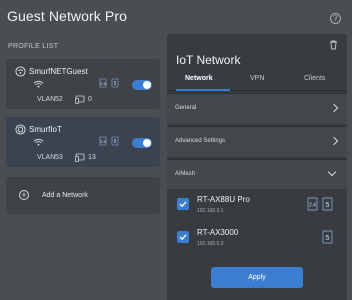 The height and width of the screenshot is (300, 352). Describe the element at coordinates (20, 71) in the screenshot. I see `guest-network-icon` at that location.